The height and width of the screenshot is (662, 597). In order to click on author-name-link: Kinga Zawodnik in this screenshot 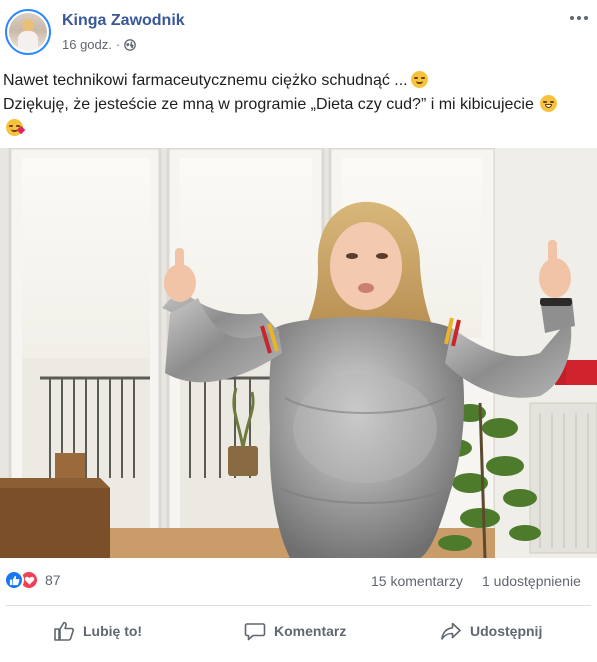, I will do `click(123, 21)`.